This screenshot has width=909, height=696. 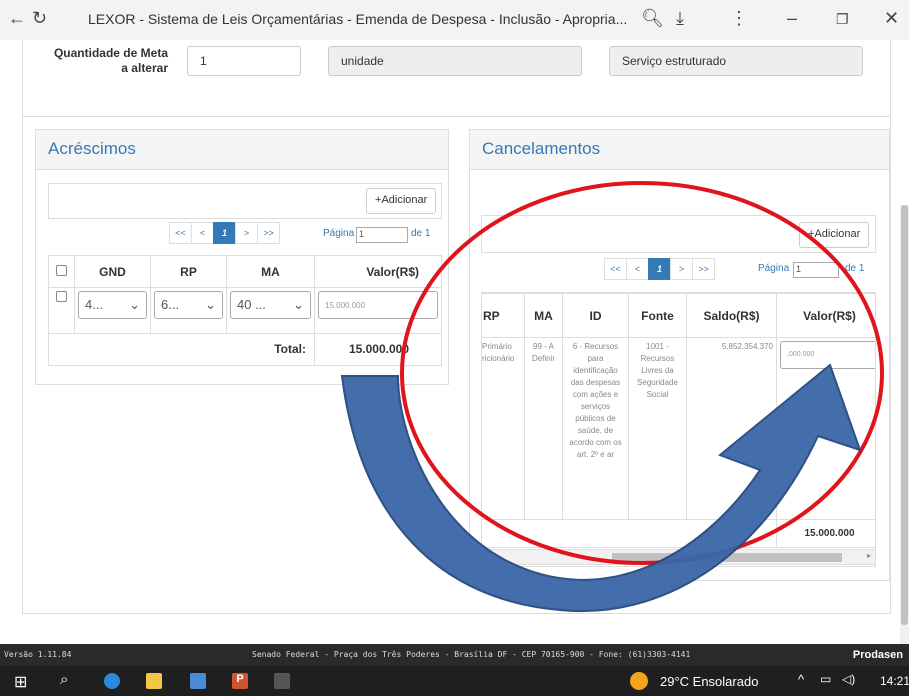 I want to click on app-icon, so click(x=282, y=681).